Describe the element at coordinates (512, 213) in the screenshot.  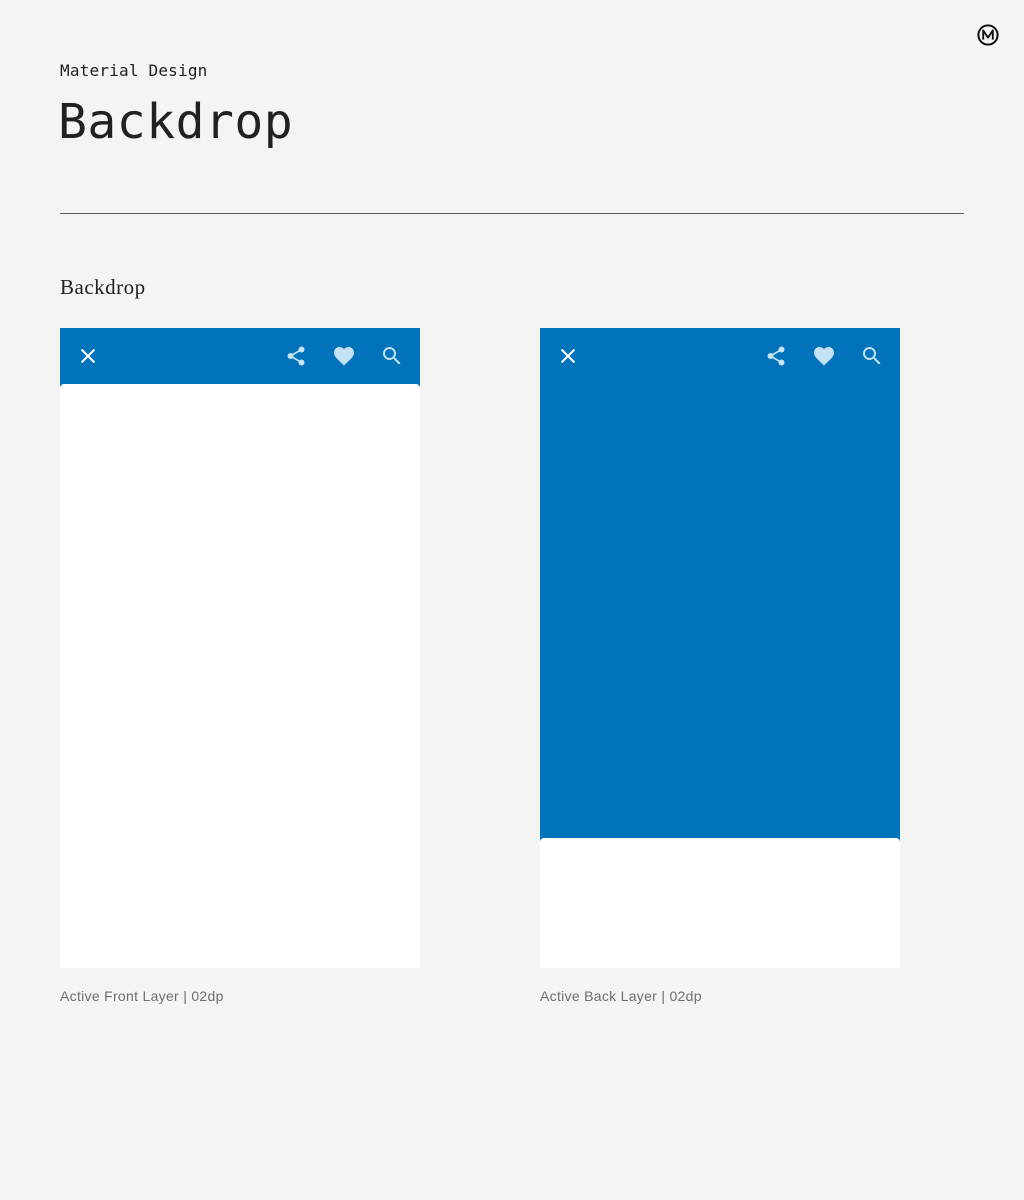
I see `header-divider` at that location.